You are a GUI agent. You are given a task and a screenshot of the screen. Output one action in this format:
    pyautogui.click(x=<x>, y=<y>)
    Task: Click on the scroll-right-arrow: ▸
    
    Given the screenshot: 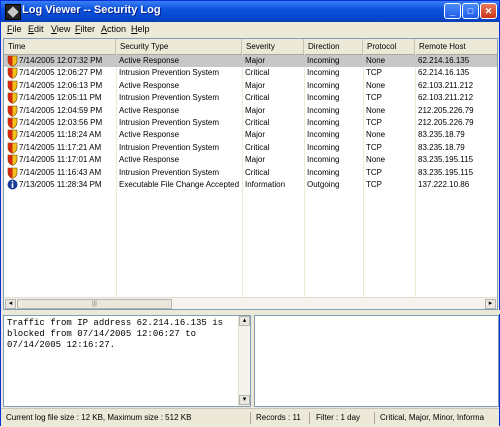 What is the action you would take?
    pyautogui.click(x=490, y=304)
    